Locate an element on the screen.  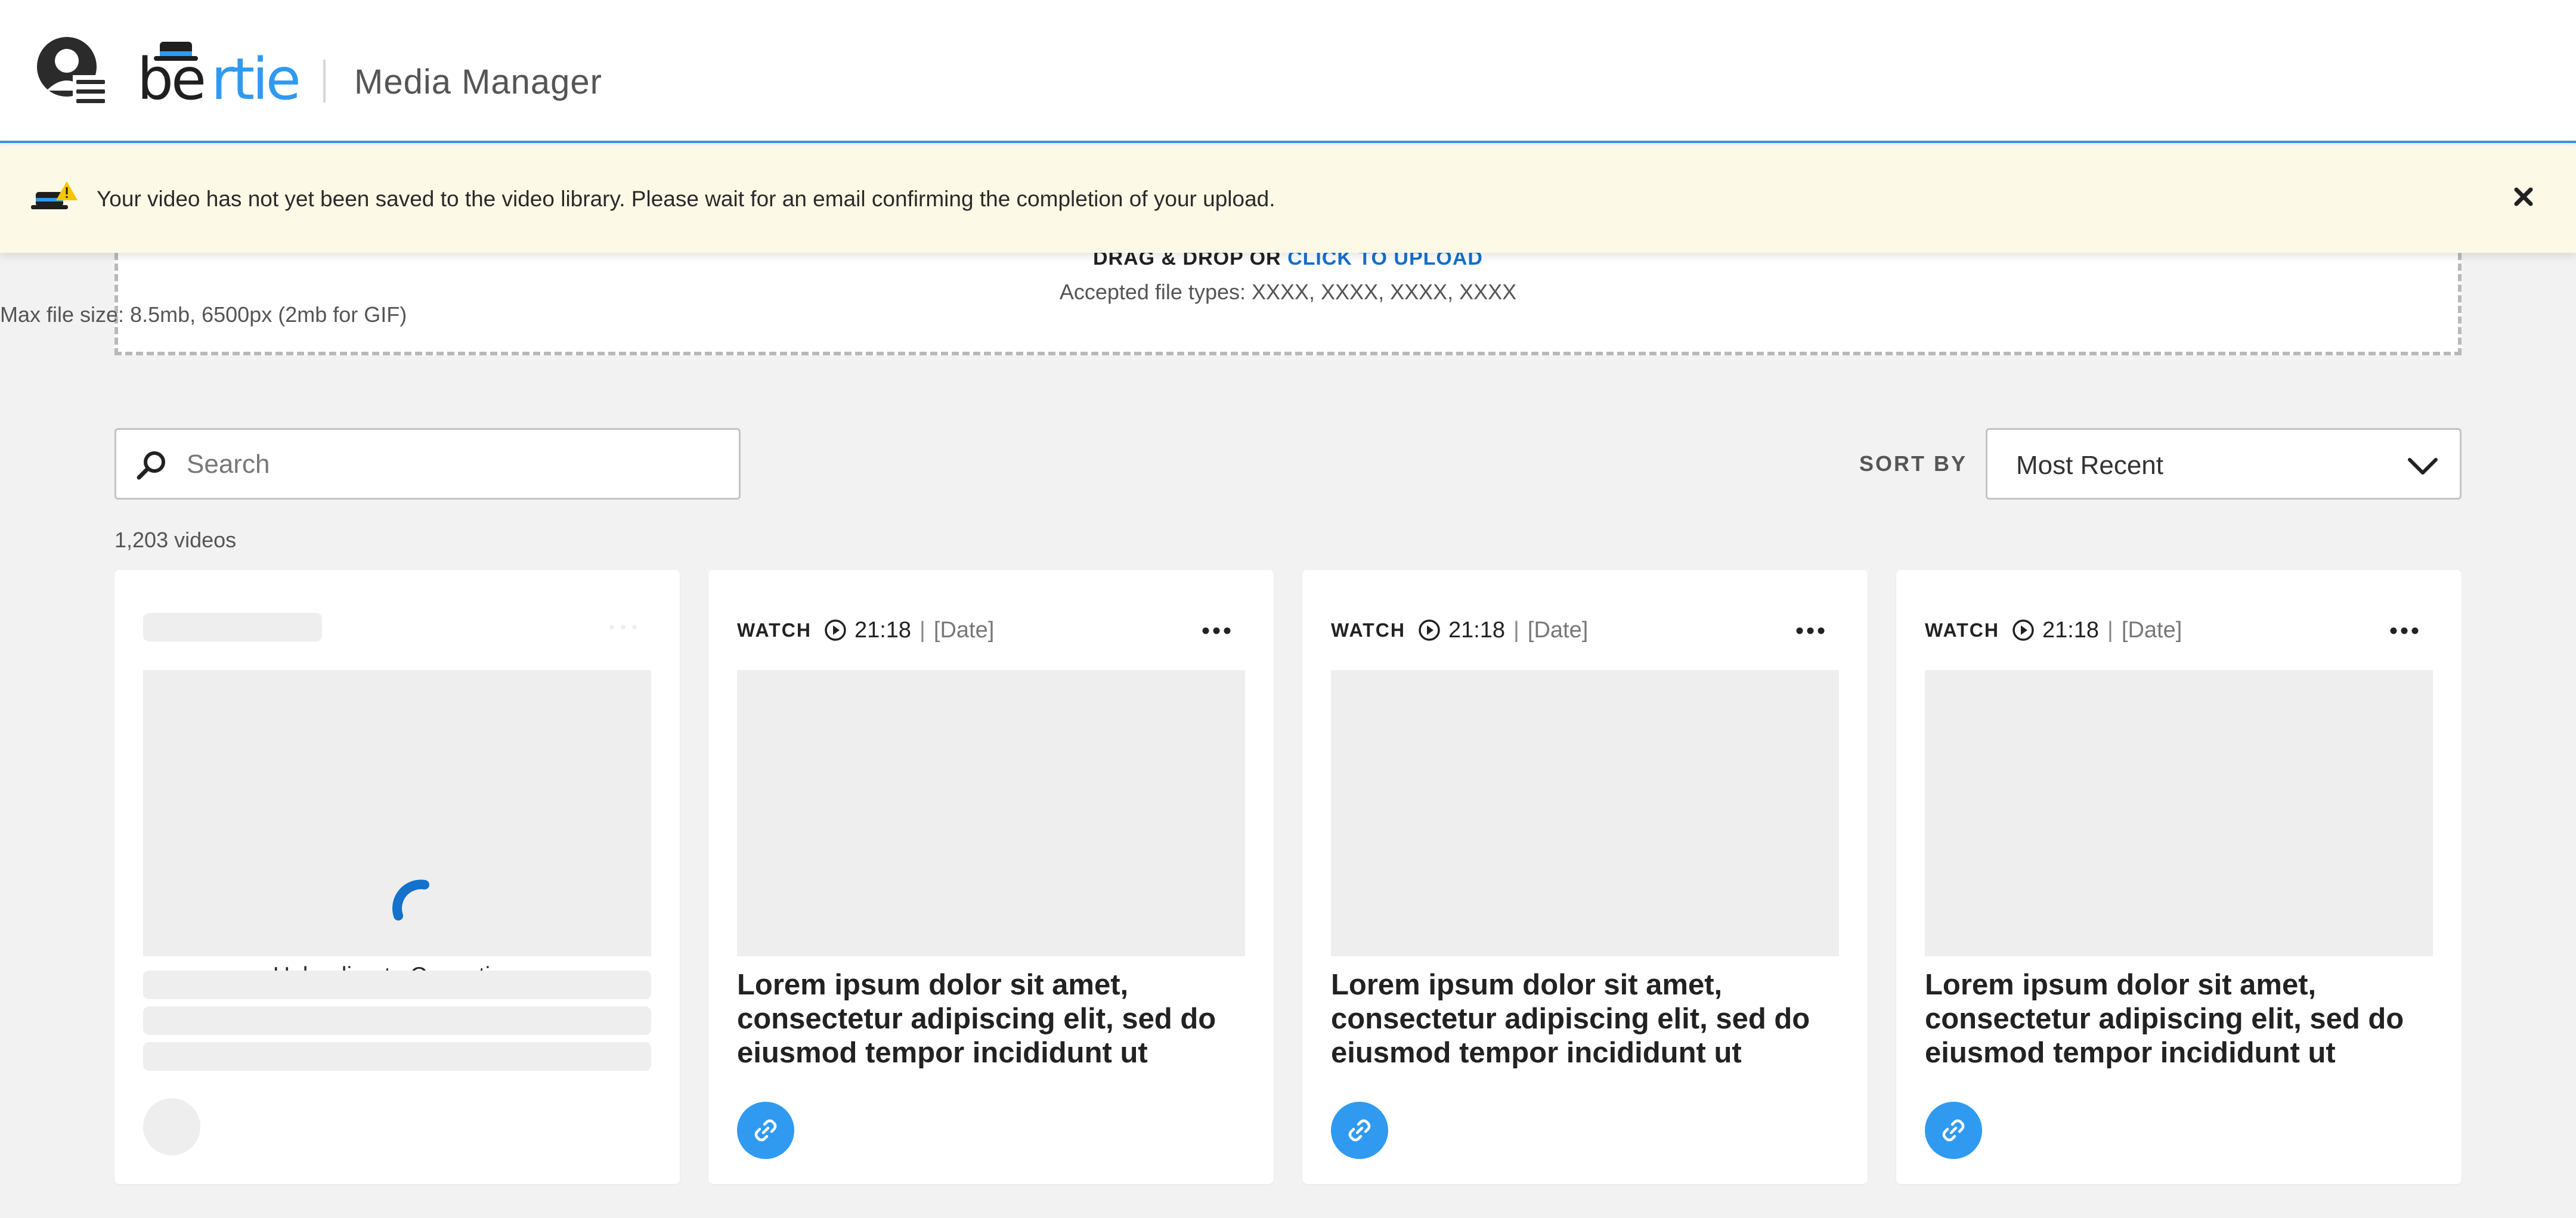
search-input is located at coordinates (455, 464).